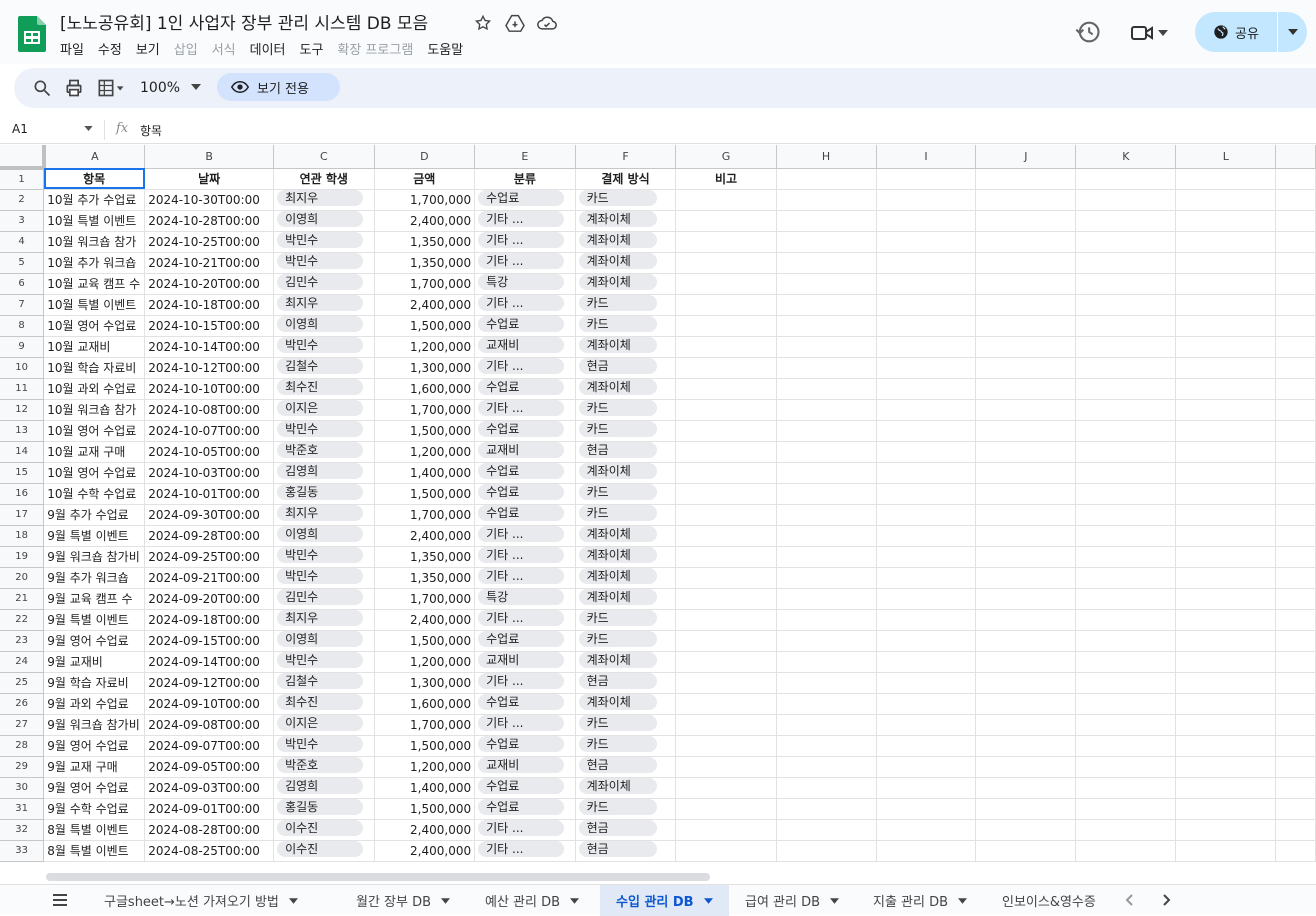 The width and height of the screenshot is (1316, 916). What do you see at coordinates (72, 48) in the screenshot?
I see `menu-file: 파일` at bounding box center [72, 48].